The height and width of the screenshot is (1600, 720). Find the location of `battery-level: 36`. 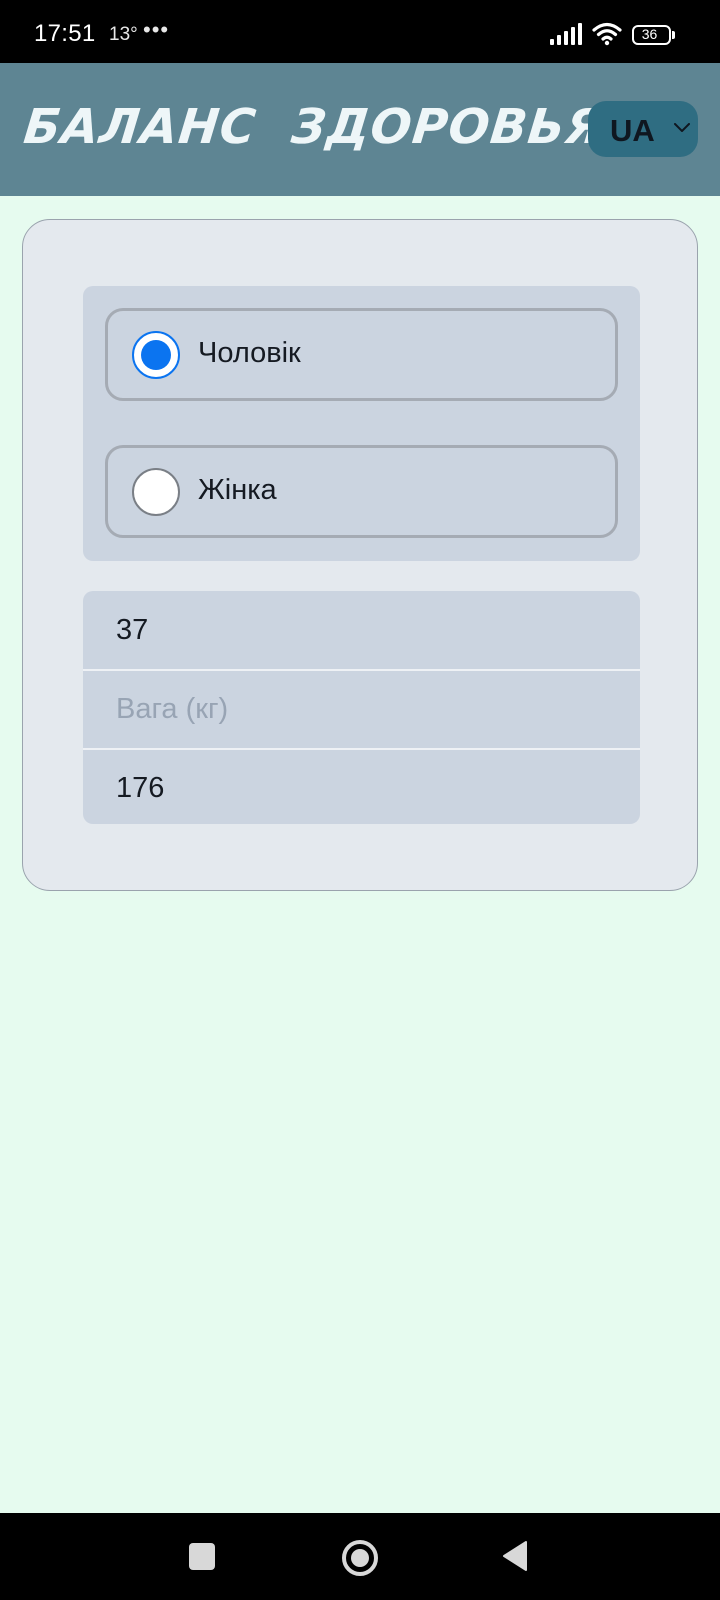

battery-level: 36 is located at coordinates (649, 34).